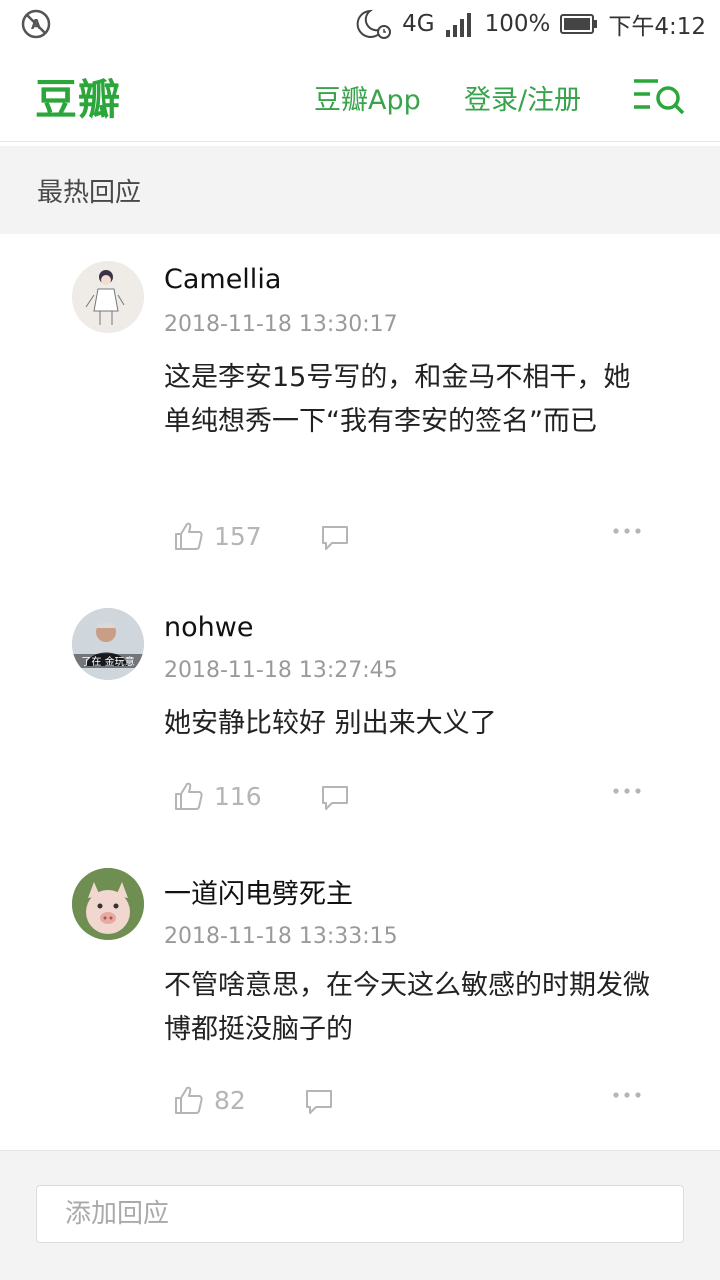 The image size is (720, 1280). What do you see at coordinates (397, 399) in the screenshot?
I see `comment-content: 这是李安15号写的，和金马不相干，她单纯想秀一下“我有李安的签名”而已` at bounding box center [397, 399].